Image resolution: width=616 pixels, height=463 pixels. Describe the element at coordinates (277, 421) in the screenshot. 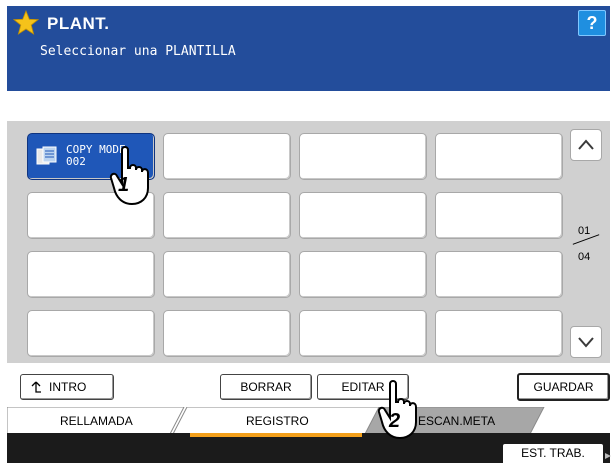

I see `tab-registro: REGISTRO` at that location.